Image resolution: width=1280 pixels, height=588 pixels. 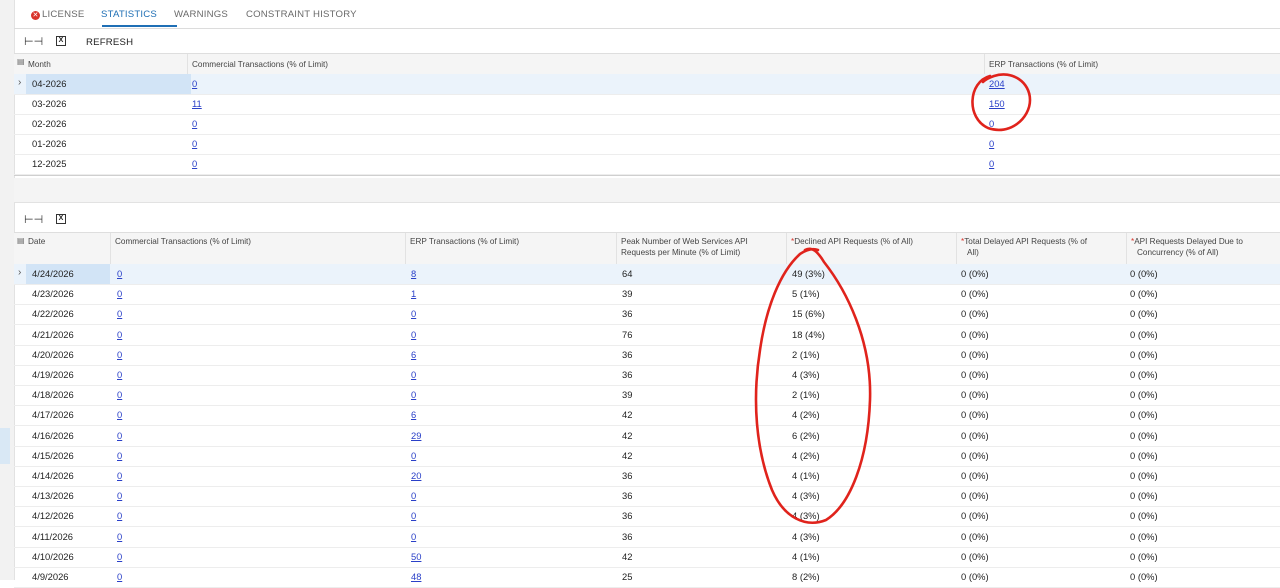 What do you see at coordinates (201, 14) in the screenshot?
I see `tab-warnings: WARNINGS` at bounding box center [201, 14].